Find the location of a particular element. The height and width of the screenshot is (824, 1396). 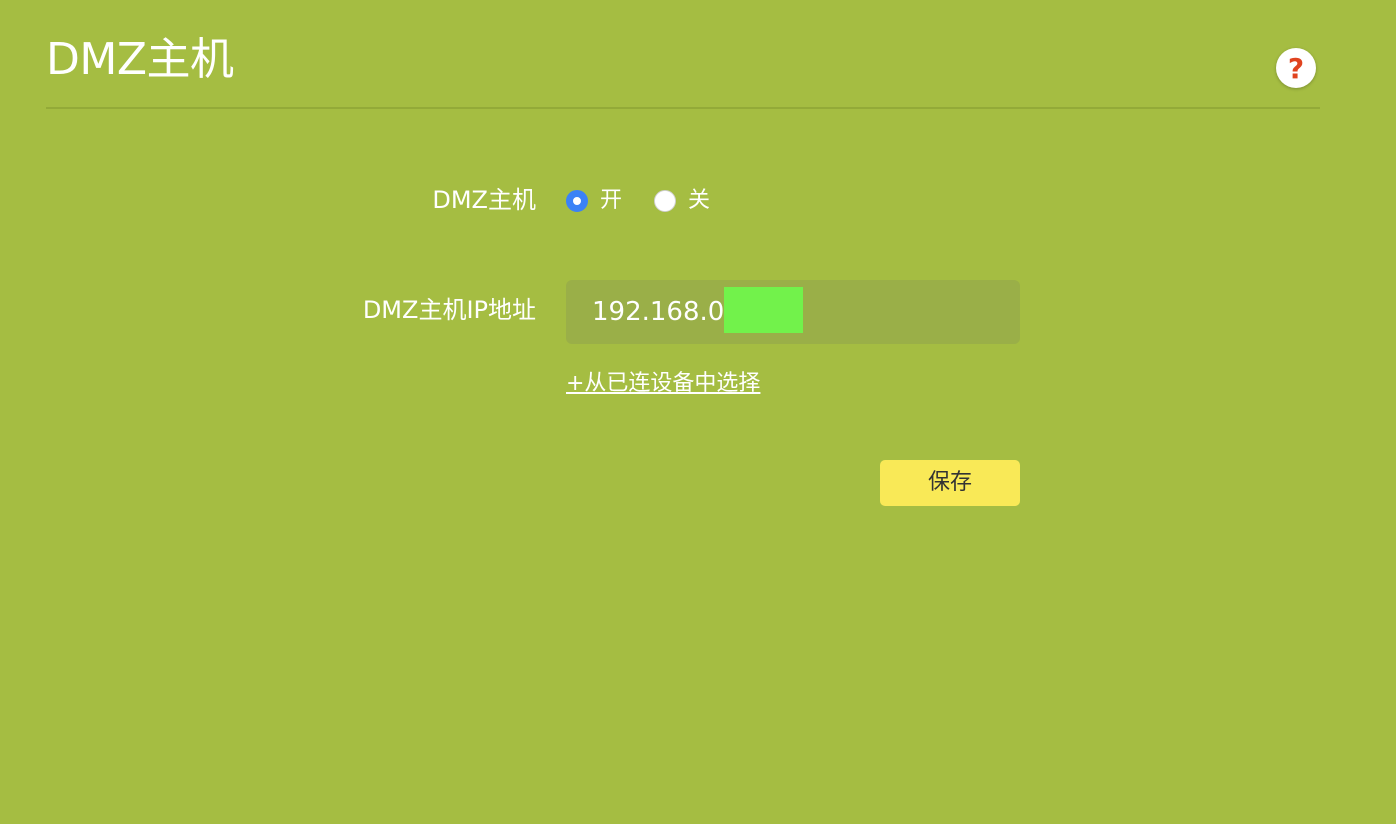

redaction-block is located at coordinates (763, 310).